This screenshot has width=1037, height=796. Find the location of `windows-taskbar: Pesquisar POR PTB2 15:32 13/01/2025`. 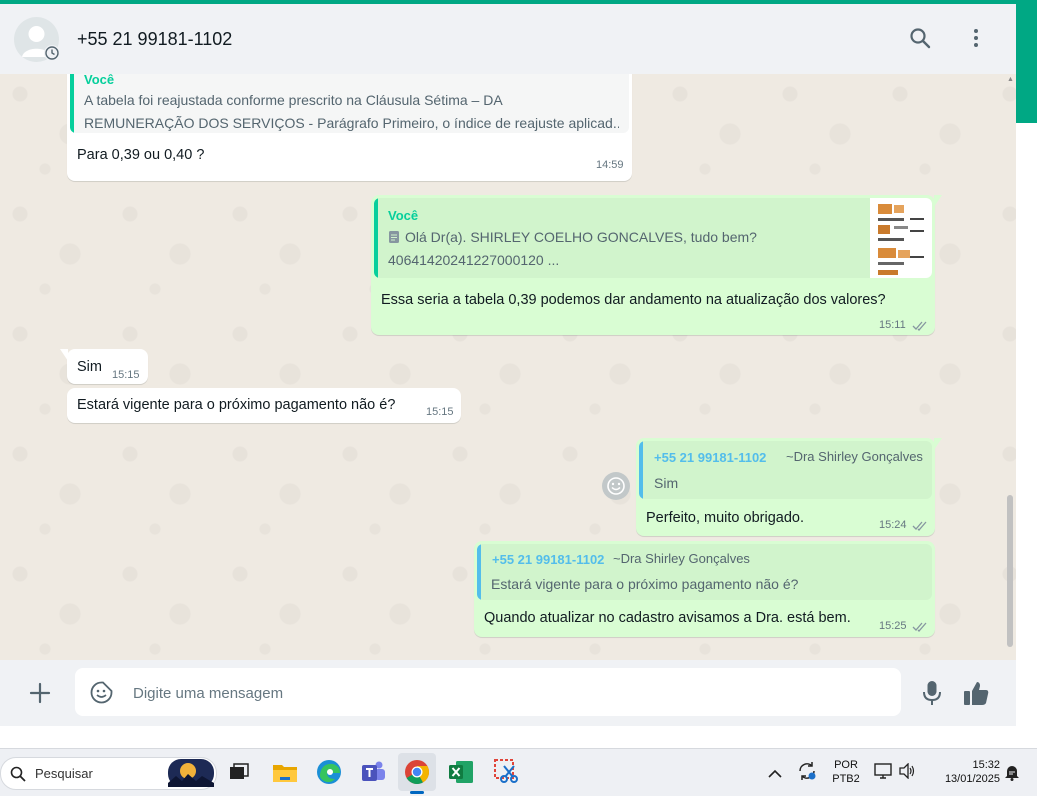

windows-taskbar: Pesquisar POR PTB2 15:32 13/01/2025 is located at coordinates (518, 772).